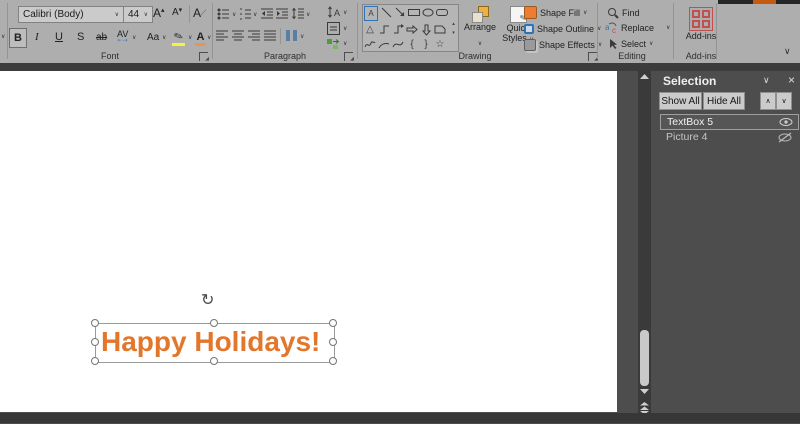  What do you see at coordinates (177, 13) in the screenshot?
I see `shrink-font-button: A ▾` at bounding box center [177, 13].